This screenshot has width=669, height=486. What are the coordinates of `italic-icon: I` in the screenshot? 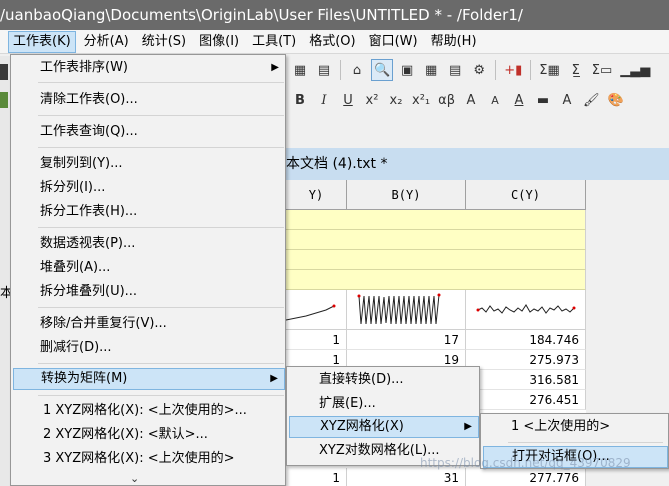 It's located at (324, 100).